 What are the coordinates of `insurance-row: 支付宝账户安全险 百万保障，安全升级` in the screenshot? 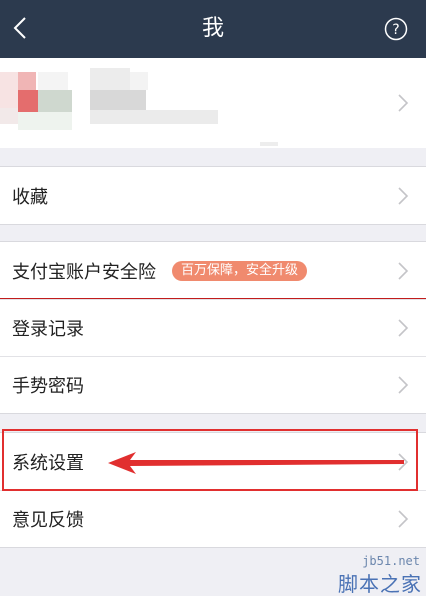 It's located at (213, 270).